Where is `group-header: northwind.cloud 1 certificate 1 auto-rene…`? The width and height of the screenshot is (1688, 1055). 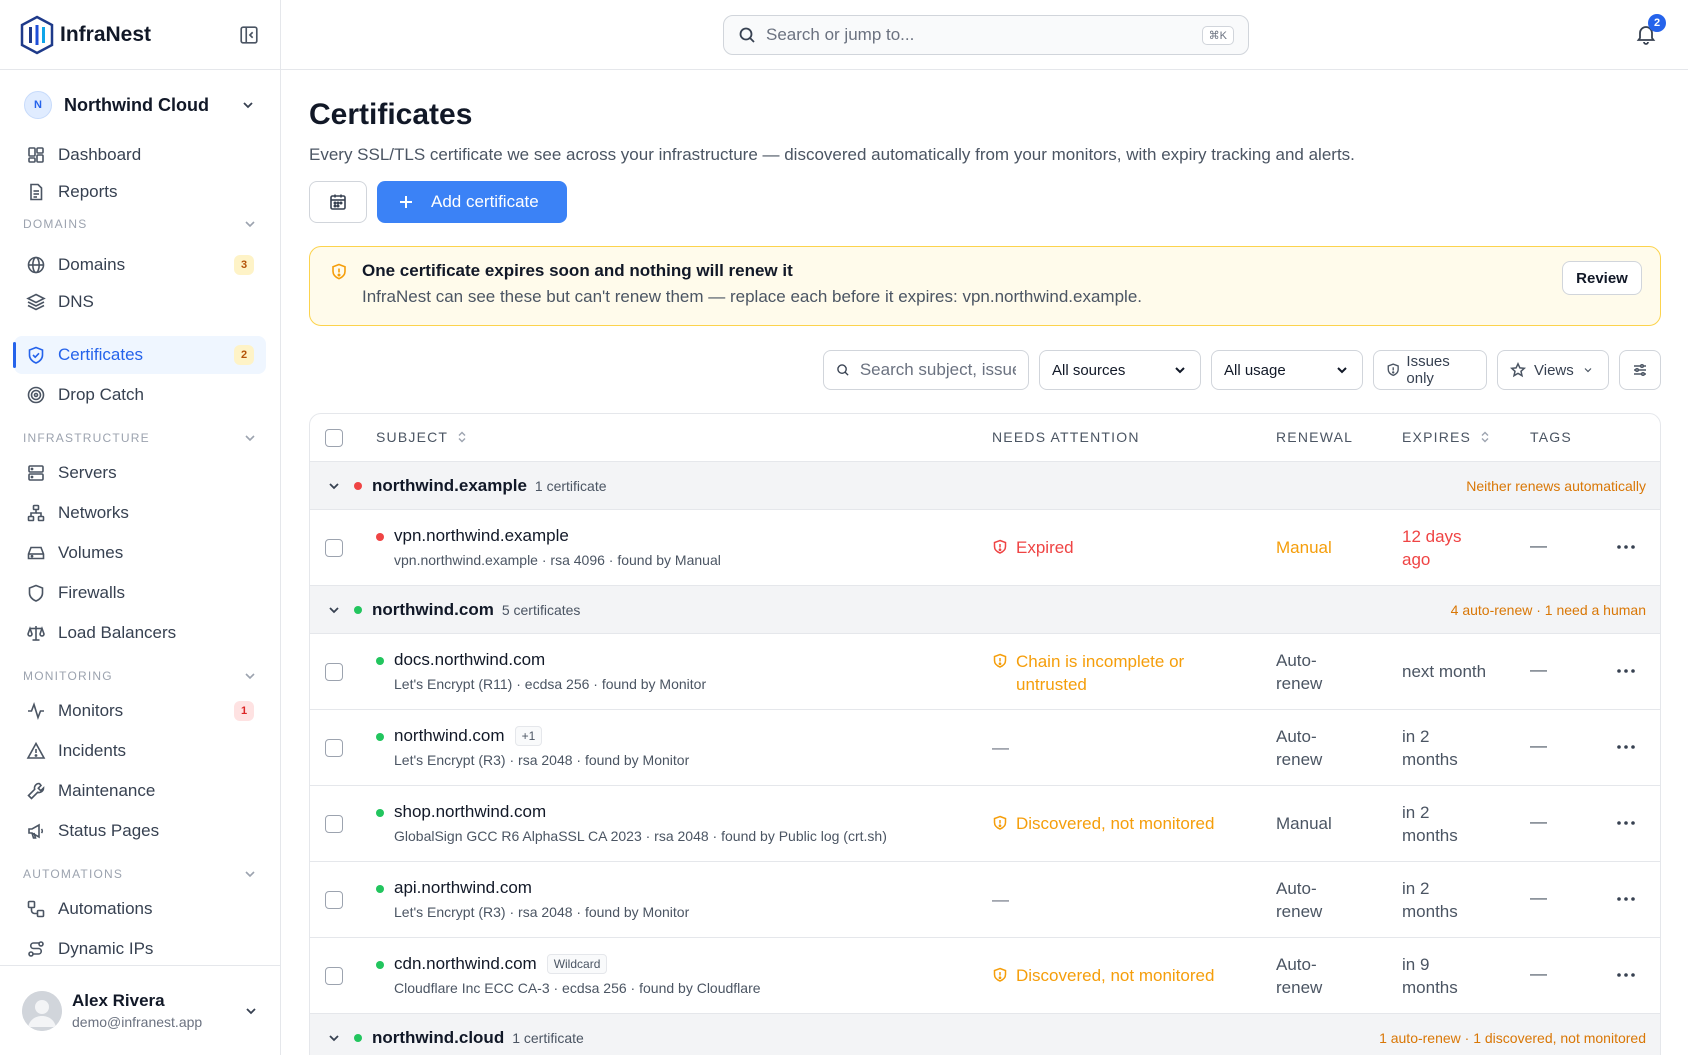
group-header: northwind.cloud 1 certificate 1 auto-rene… is located at coordinates (985, 1034).